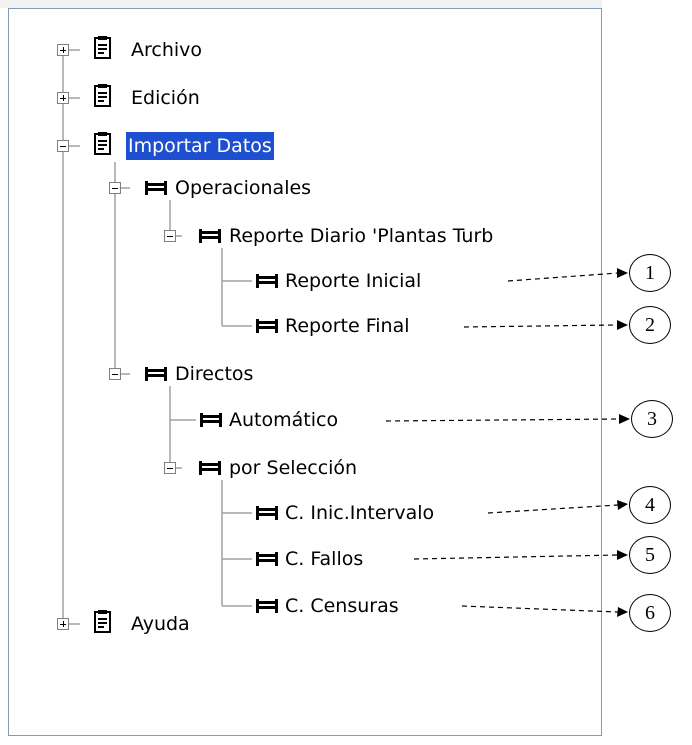 The height and width of the screenshot is (745, 692). I want to click on expand-archivo-icon, so click(63, 50).